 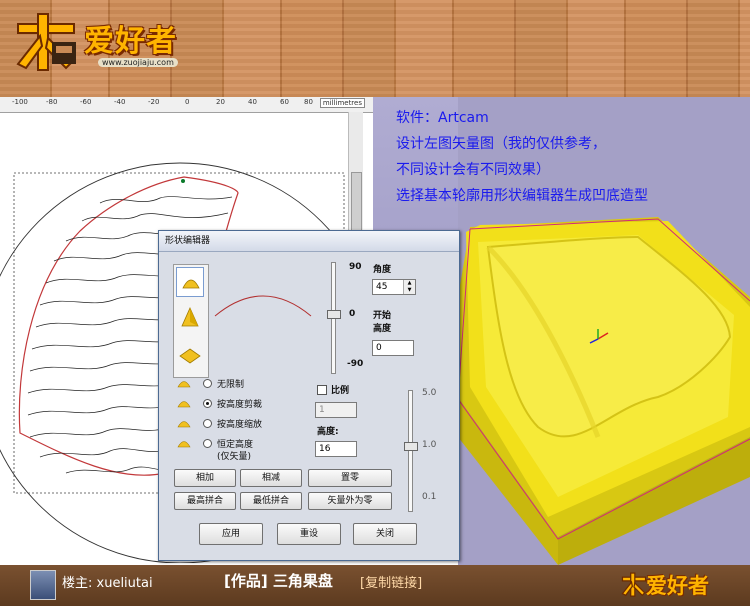 I want to click on angle-spinner: ▲ ▼, so click(x=409, y=287).